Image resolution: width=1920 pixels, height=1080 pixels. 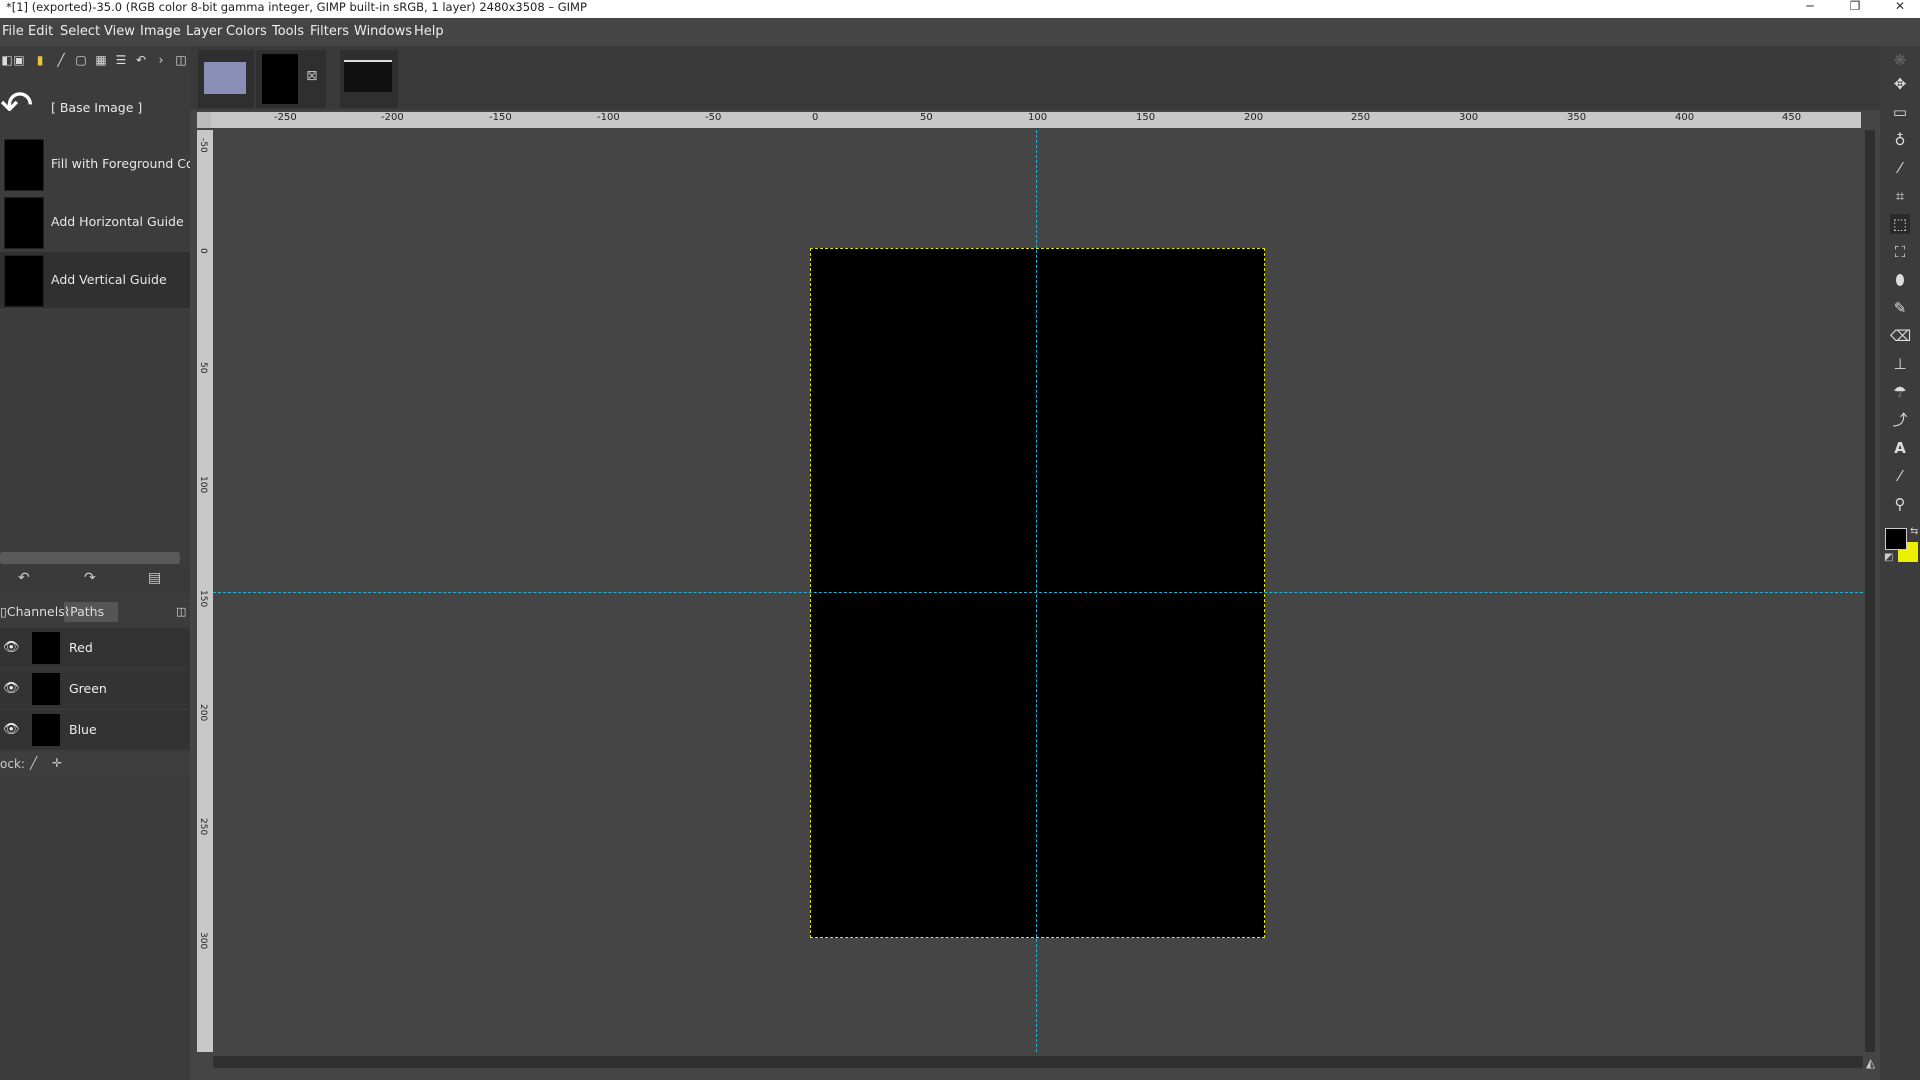 What do you see at coordinates (119, 31) in the screenshot?
I see `menu-view: View` at bounding box center [119, 31].